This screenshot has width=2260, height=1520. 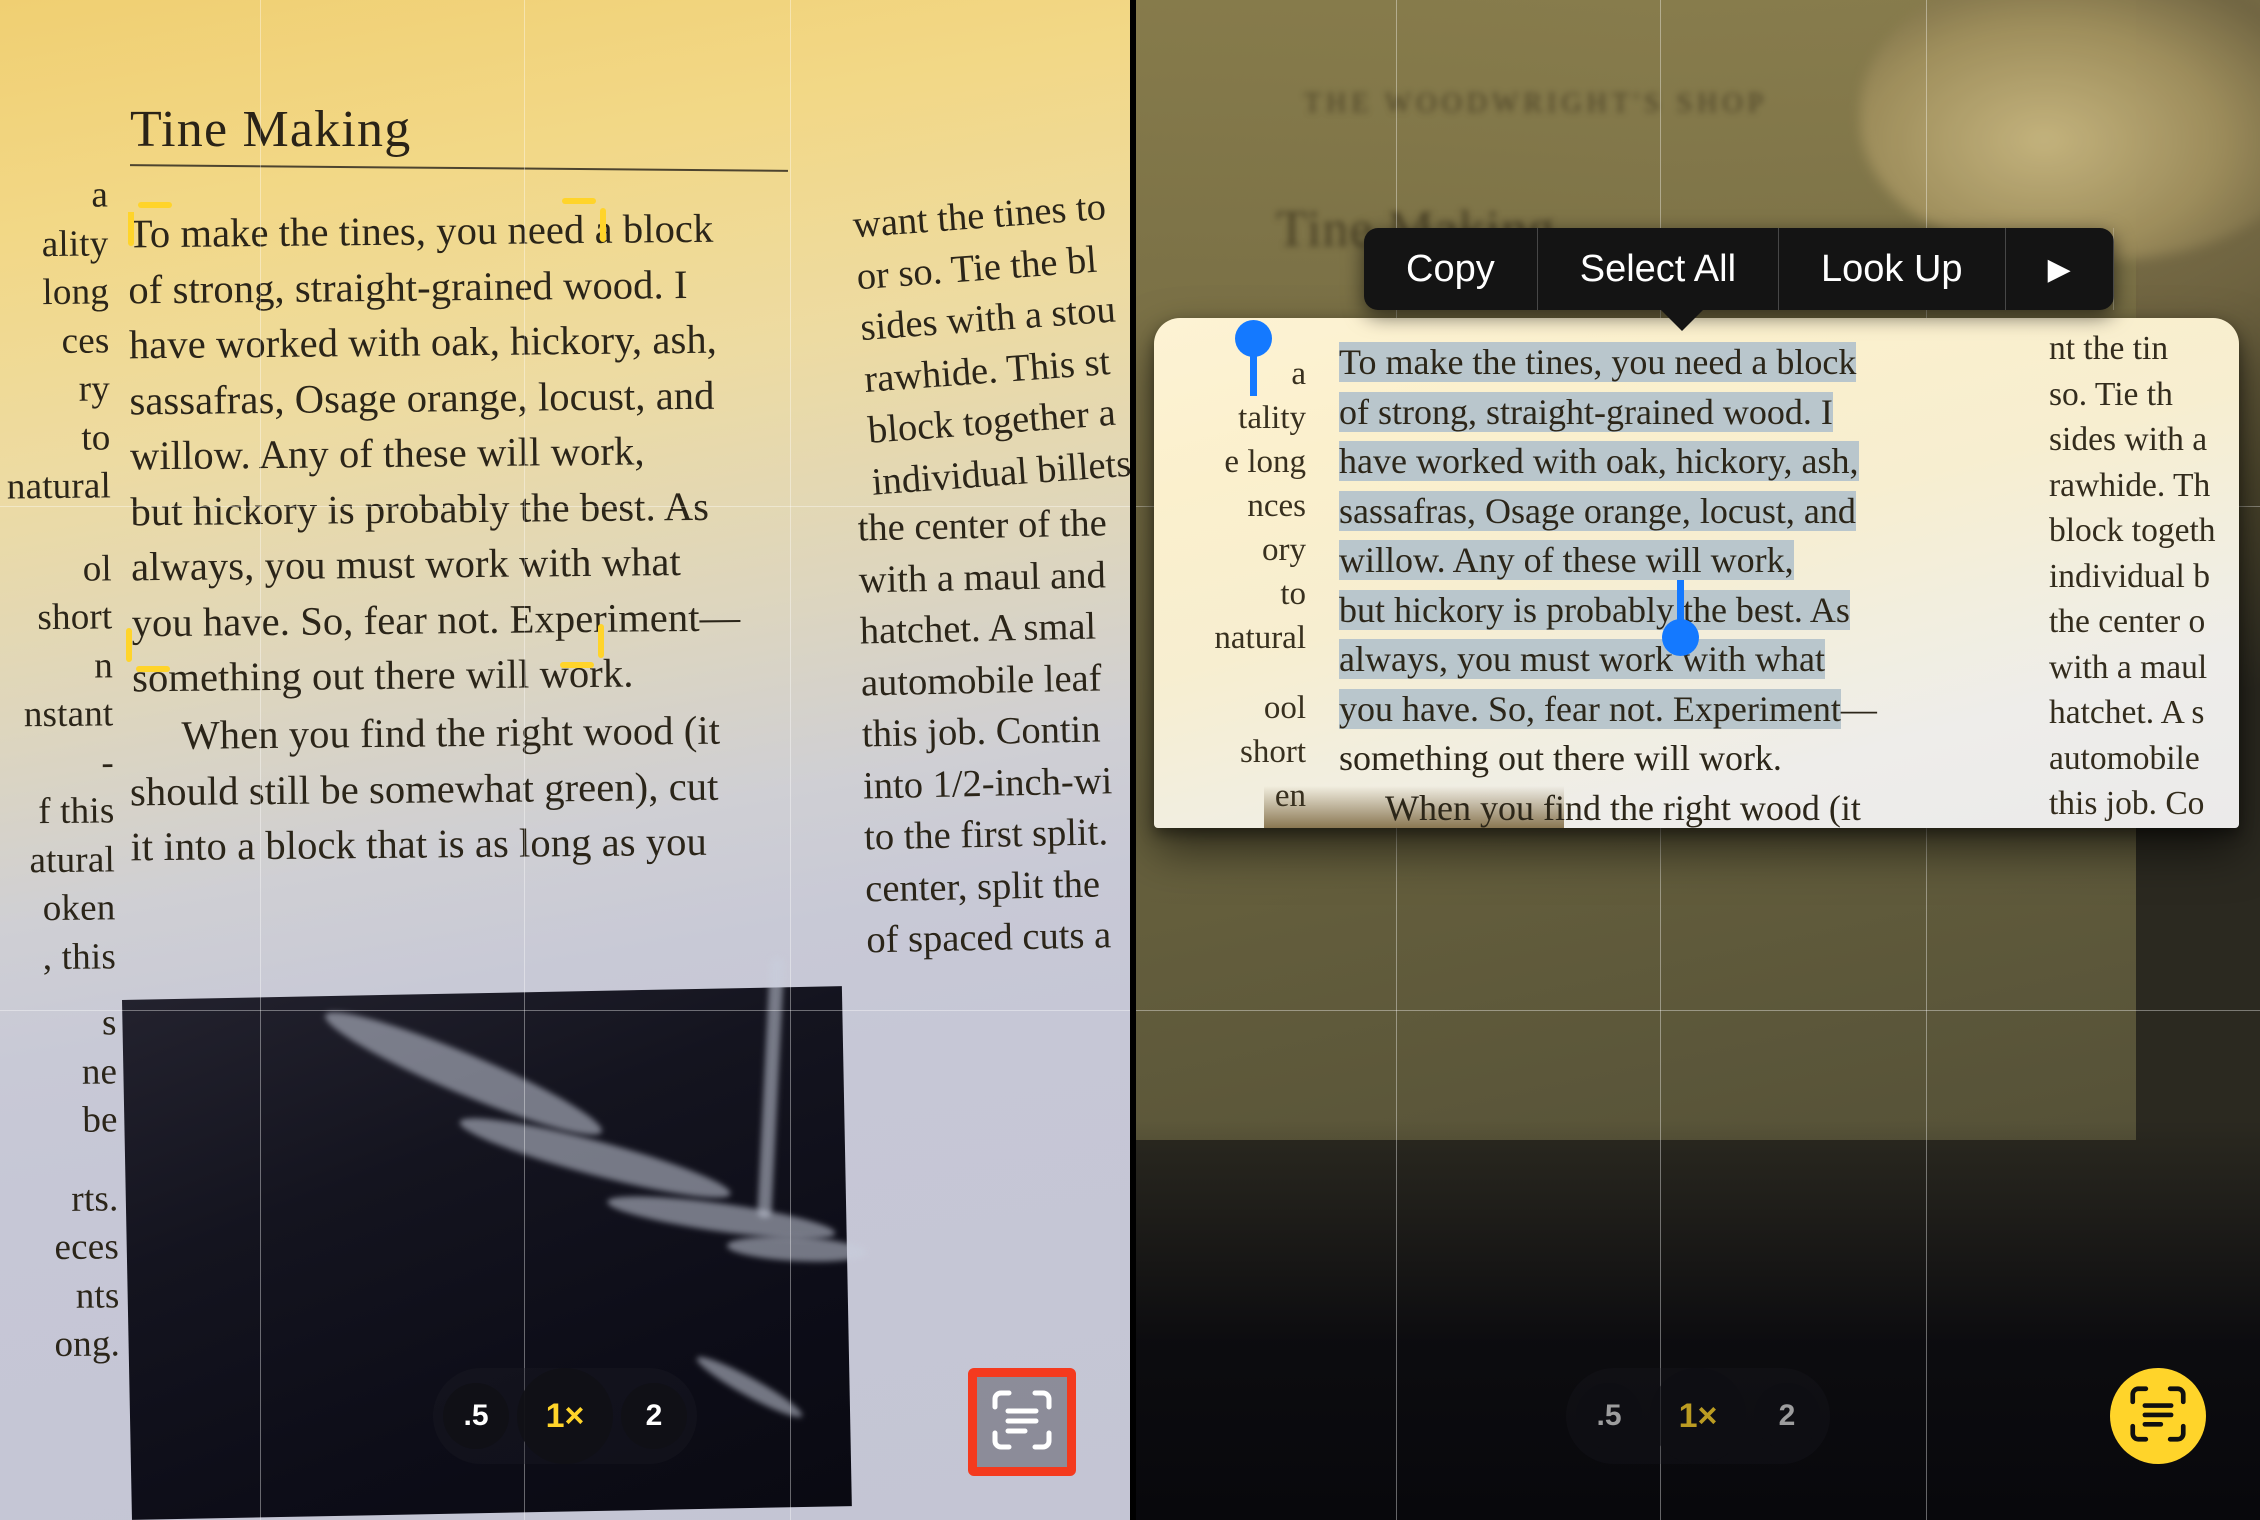 I want to click on detection-bracket-bottom-left, so click(x=148, y=650).